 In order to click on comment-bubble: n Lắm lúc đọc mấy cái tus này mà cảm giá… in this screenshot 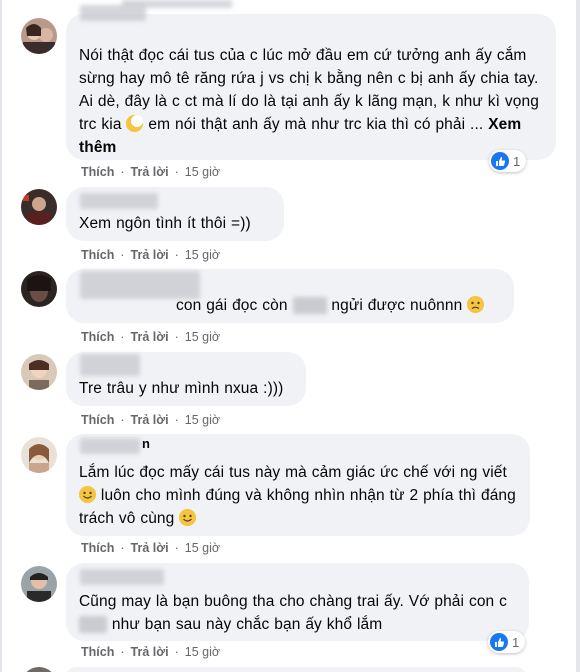, I will do `click(298, 485)`.